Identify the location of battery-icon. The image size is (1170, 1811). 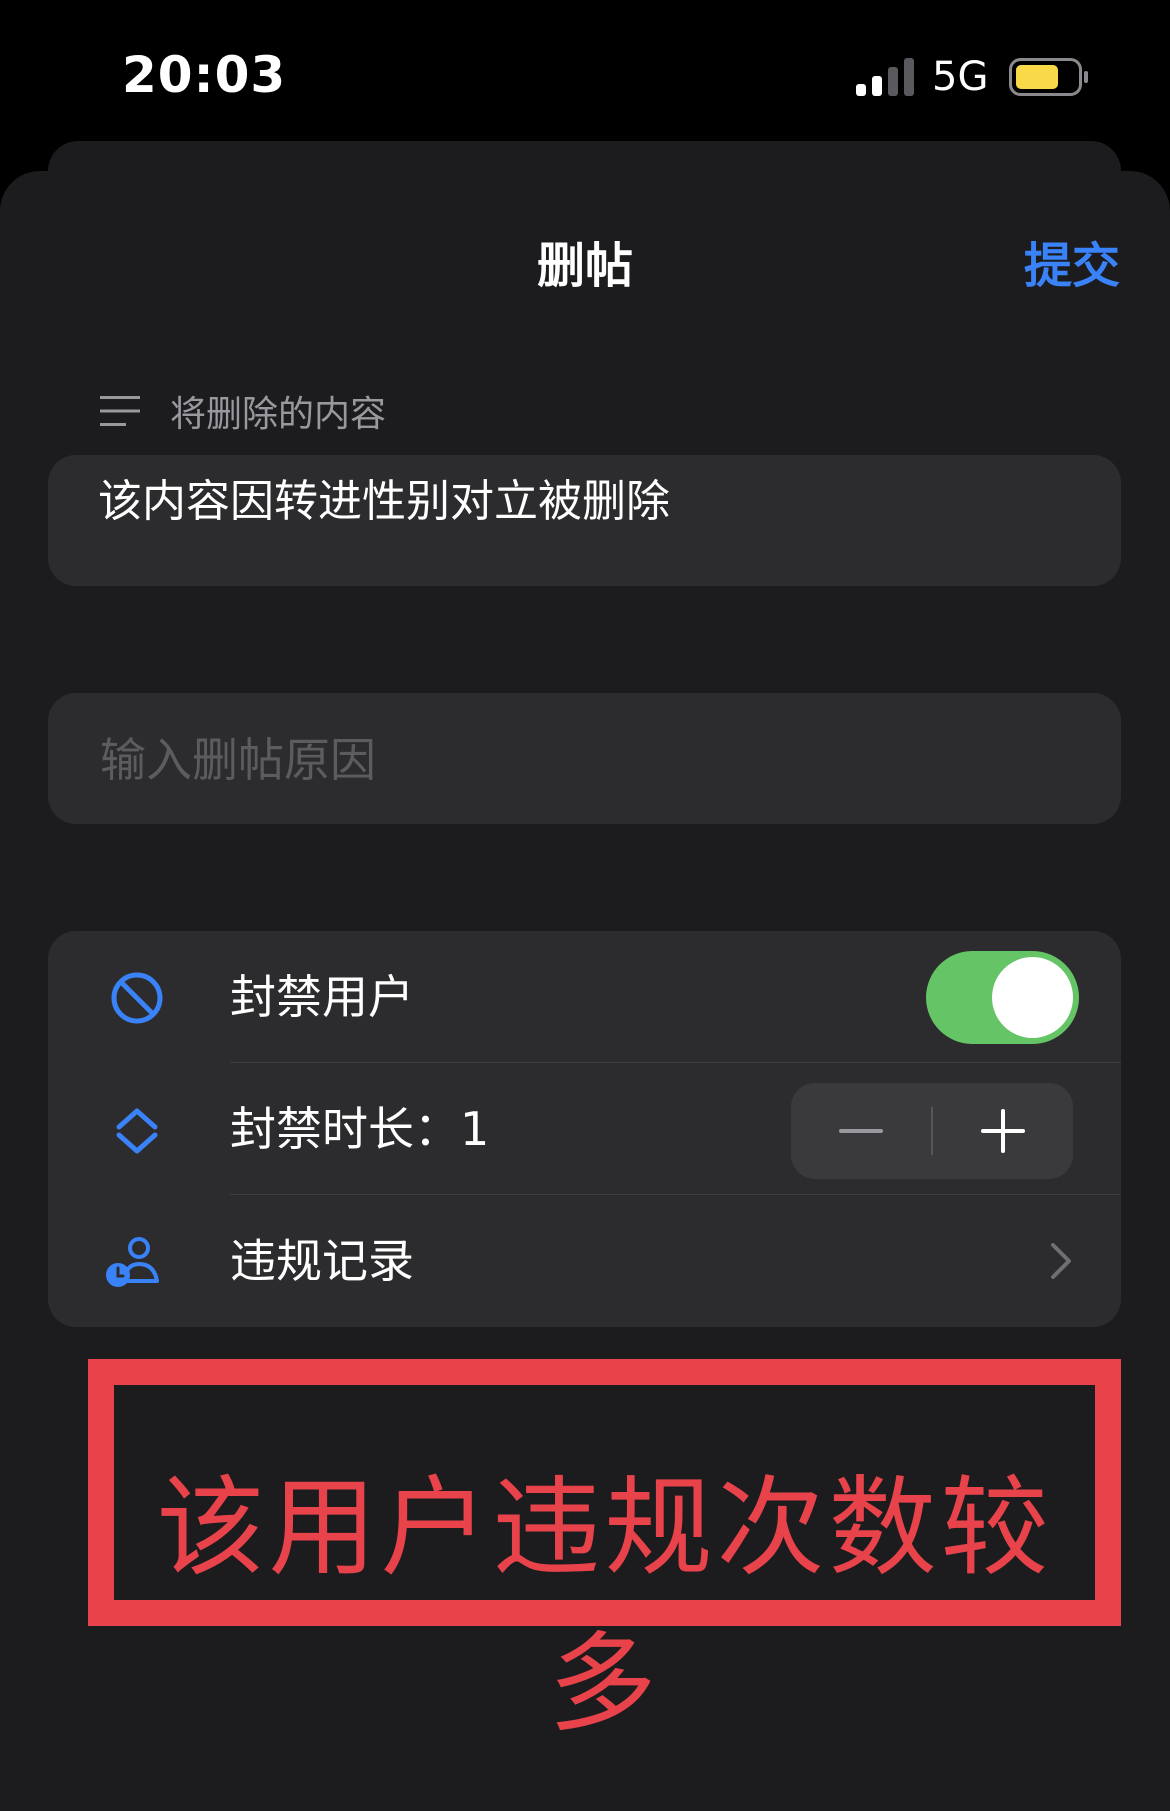
(1048, 77).